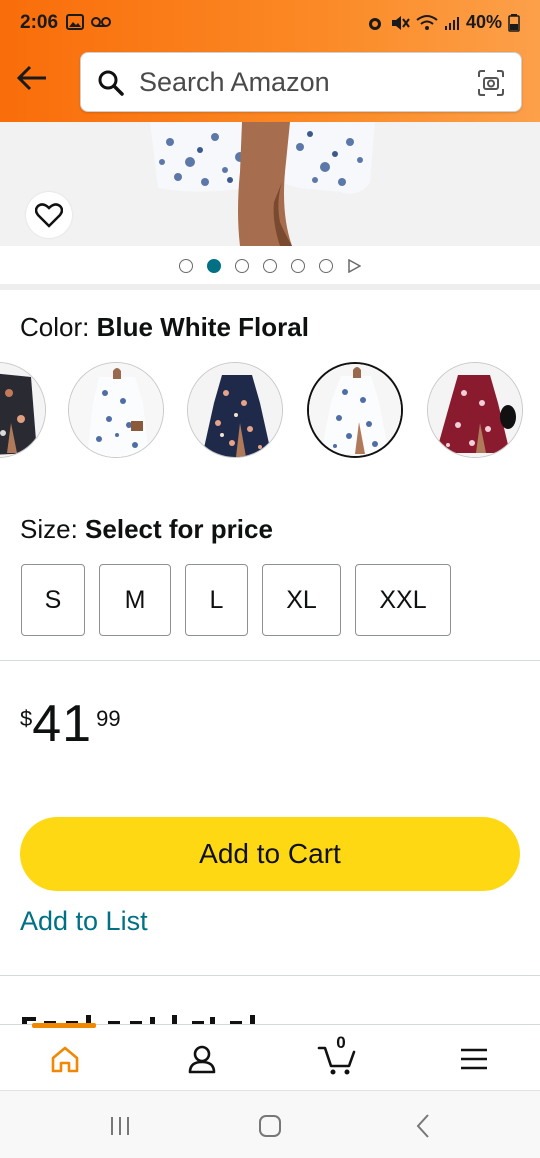 The height and width of the screenshot is (1158, 540). What do you see at coordinates (491, 83) in the screenshot?
I see `camera-search-icon` at bounding box center [491, 83].